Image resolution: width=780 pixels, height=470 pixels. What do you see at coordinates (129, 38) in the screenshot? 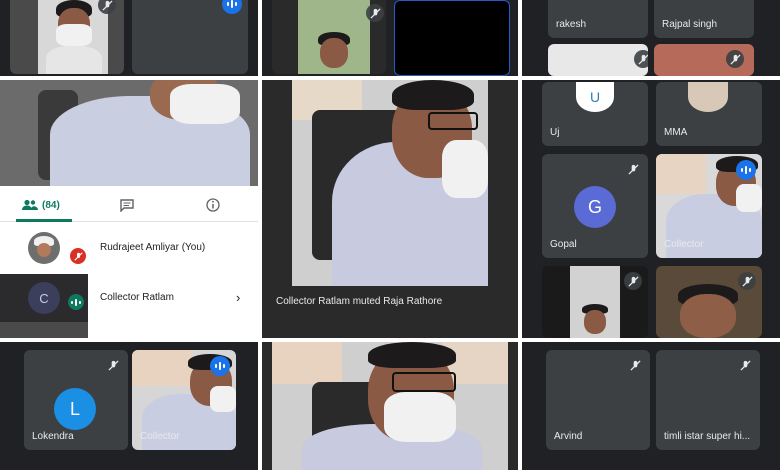
I see `panel-top-left` at bounding box center [129, 38].